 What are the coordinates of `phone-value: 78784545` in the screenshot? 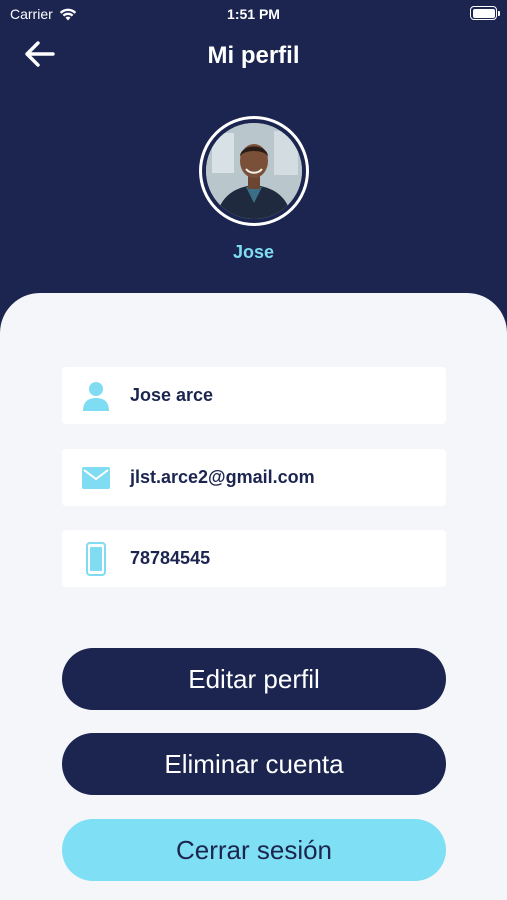 It's located at (170, 558).